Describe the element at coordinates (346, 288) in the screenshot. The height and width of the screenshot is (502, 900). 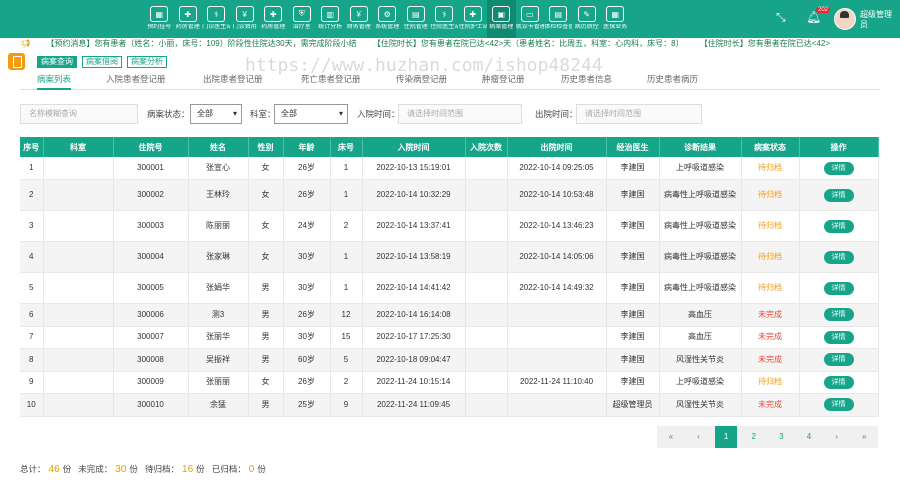
I see `table-cell: 1` at that location.